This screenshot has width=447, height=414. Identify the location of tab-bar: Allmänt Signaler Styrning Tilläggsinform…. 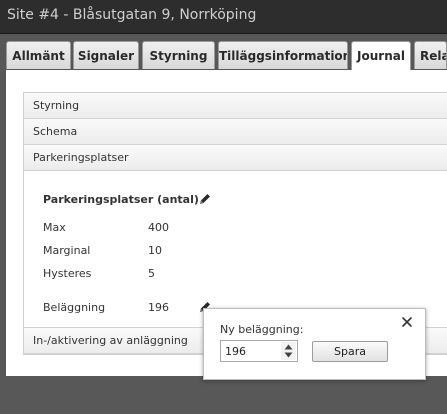
(226, 56).